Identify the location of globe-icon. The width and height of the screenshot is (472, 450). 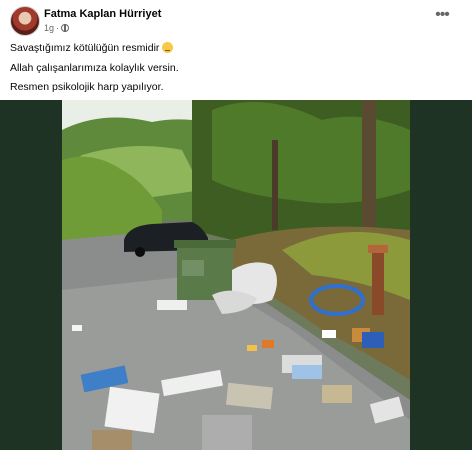
(65, 28).